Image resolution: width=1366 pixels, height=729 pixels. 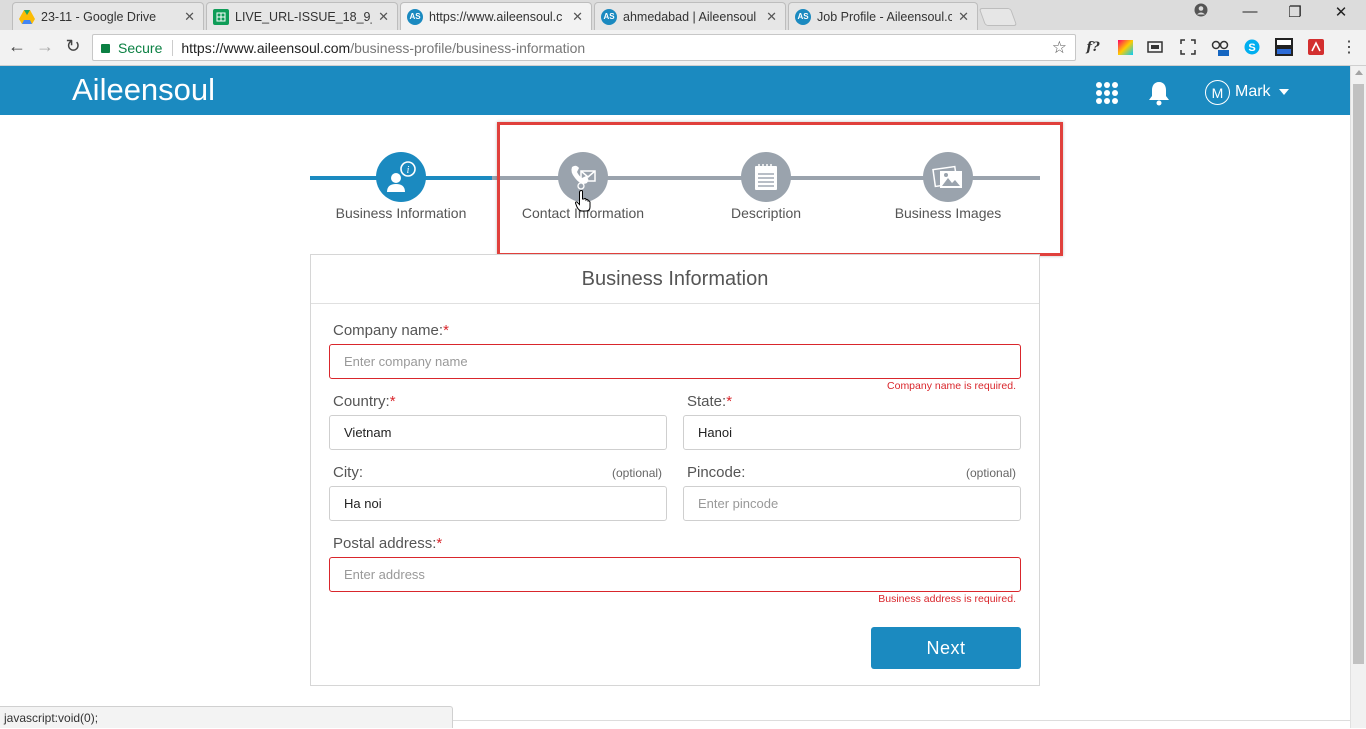 I want to click on news-extension-icon, so click(x=1284, y=47).